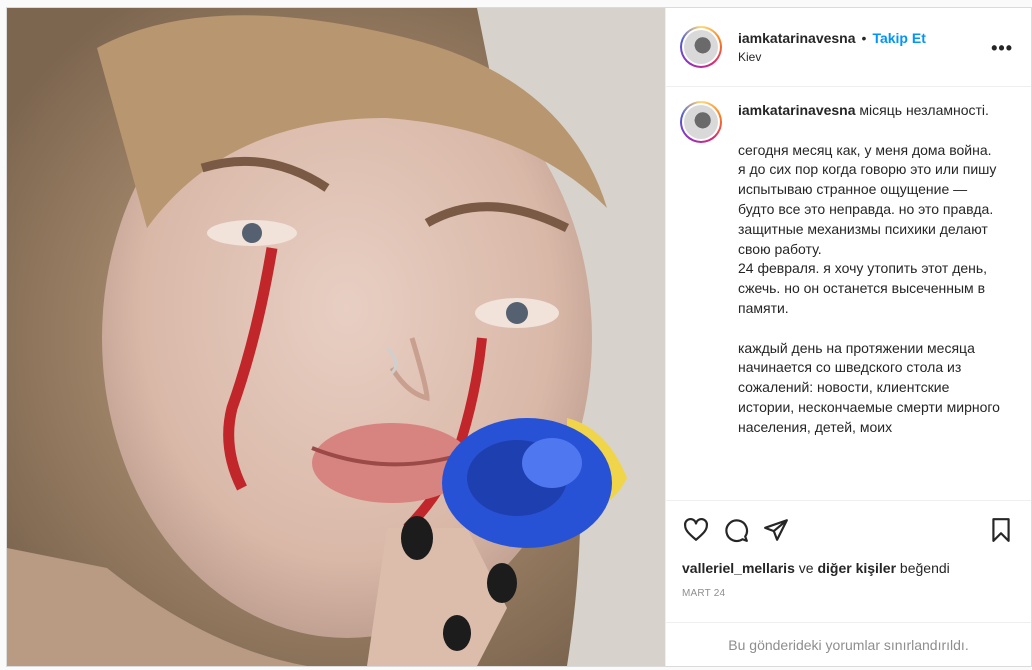 This screenshot has height=670, width=1032. Describe the element at coordinates (696, 530) in the screenshot. I see `heart-icon` at that location.